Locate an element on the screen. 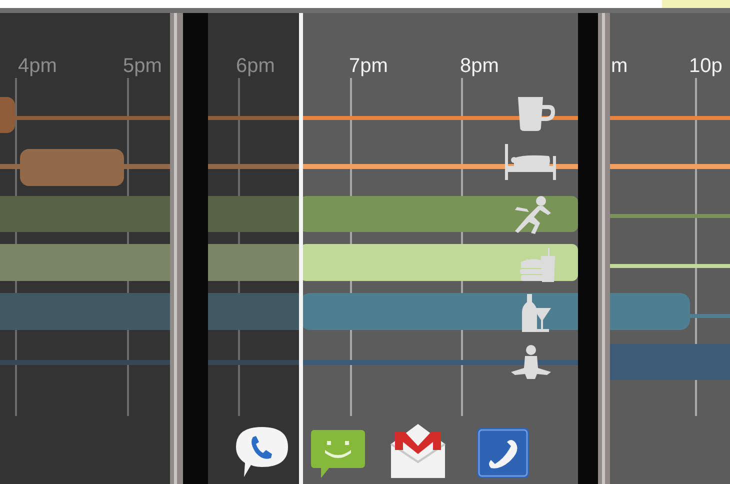 The image size is (730, 484). highlight-strip is located at coordinates (696, 4).